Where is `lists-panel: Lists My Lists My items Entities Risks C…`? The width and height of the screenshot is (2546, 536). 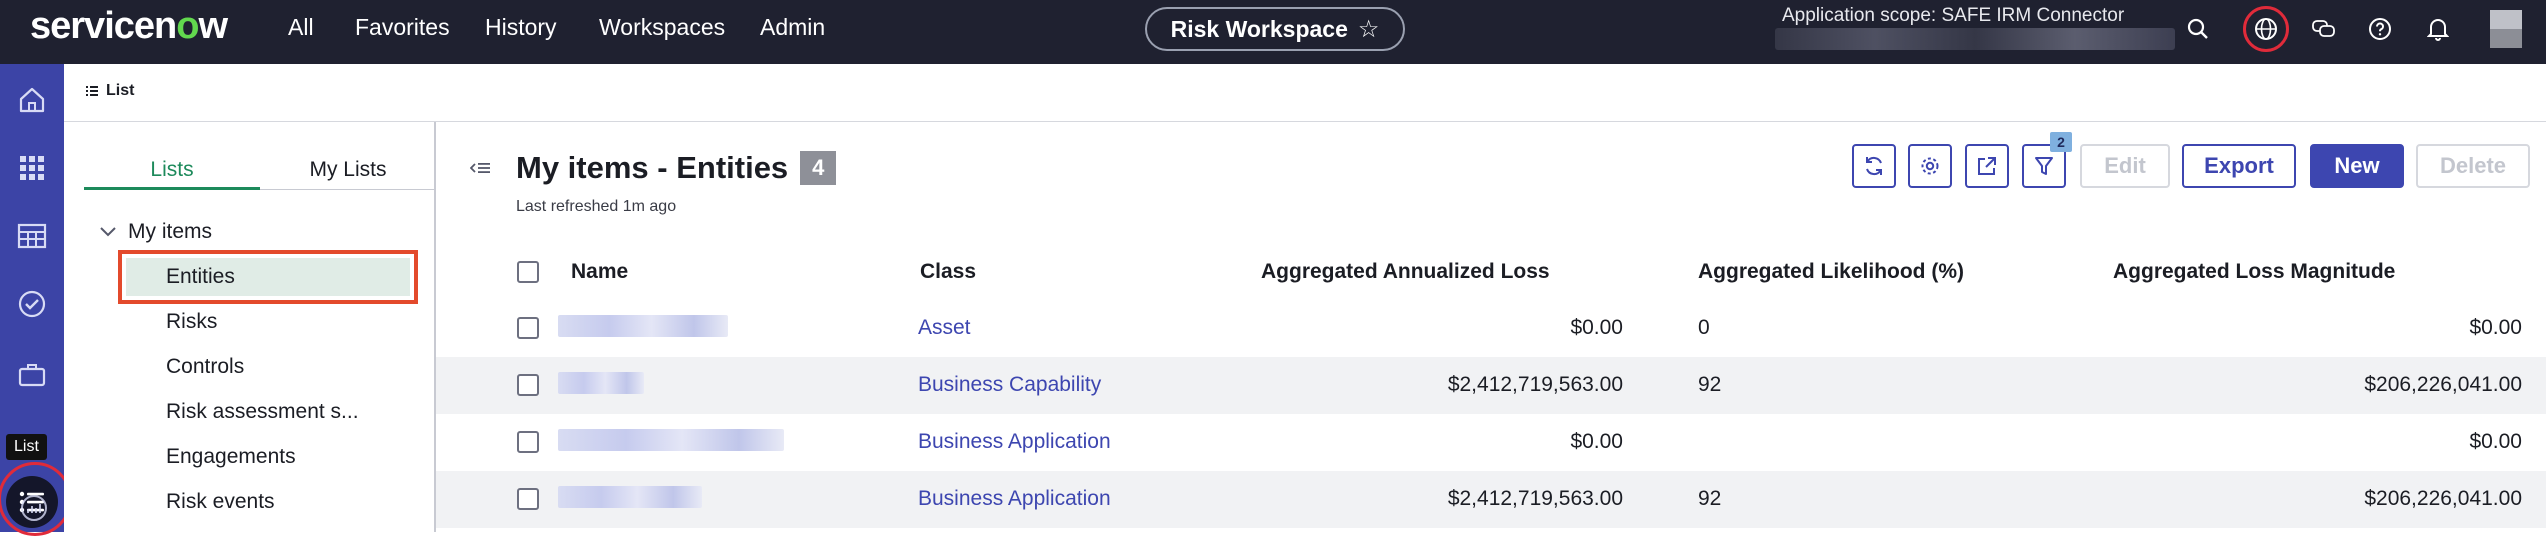
lists-panel: Lists My Lists My items Entities Risks C… is located at coordinates (250, 327).